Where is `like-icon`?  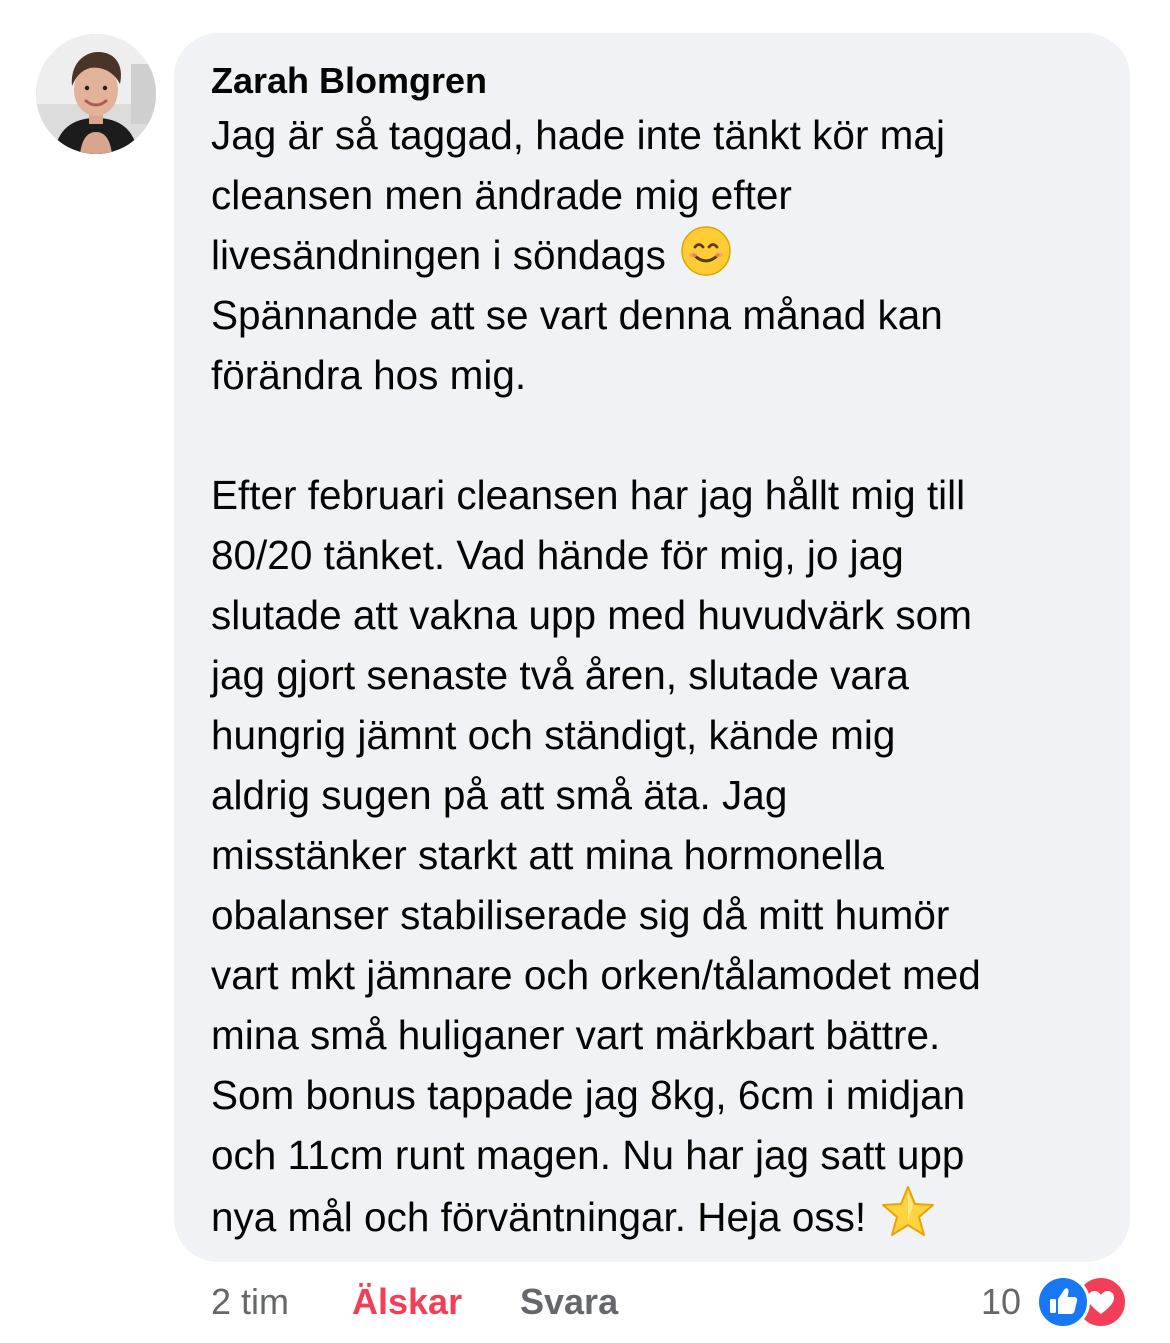 like-icon is located at coordinates (1063, 1302).